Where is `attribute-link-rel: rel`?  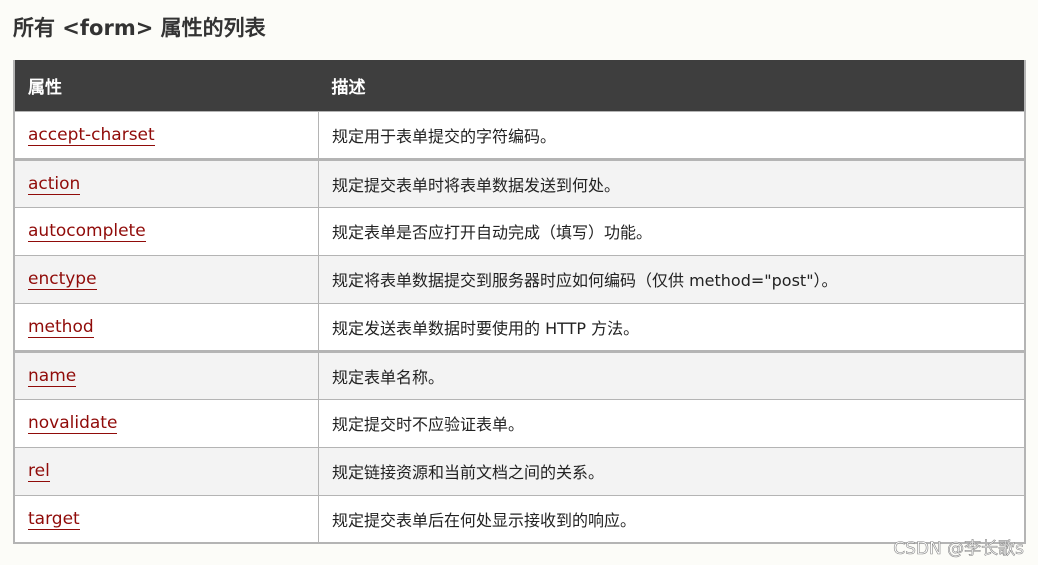
attribute-link-rel: rel is located at coordinates (39, 471).